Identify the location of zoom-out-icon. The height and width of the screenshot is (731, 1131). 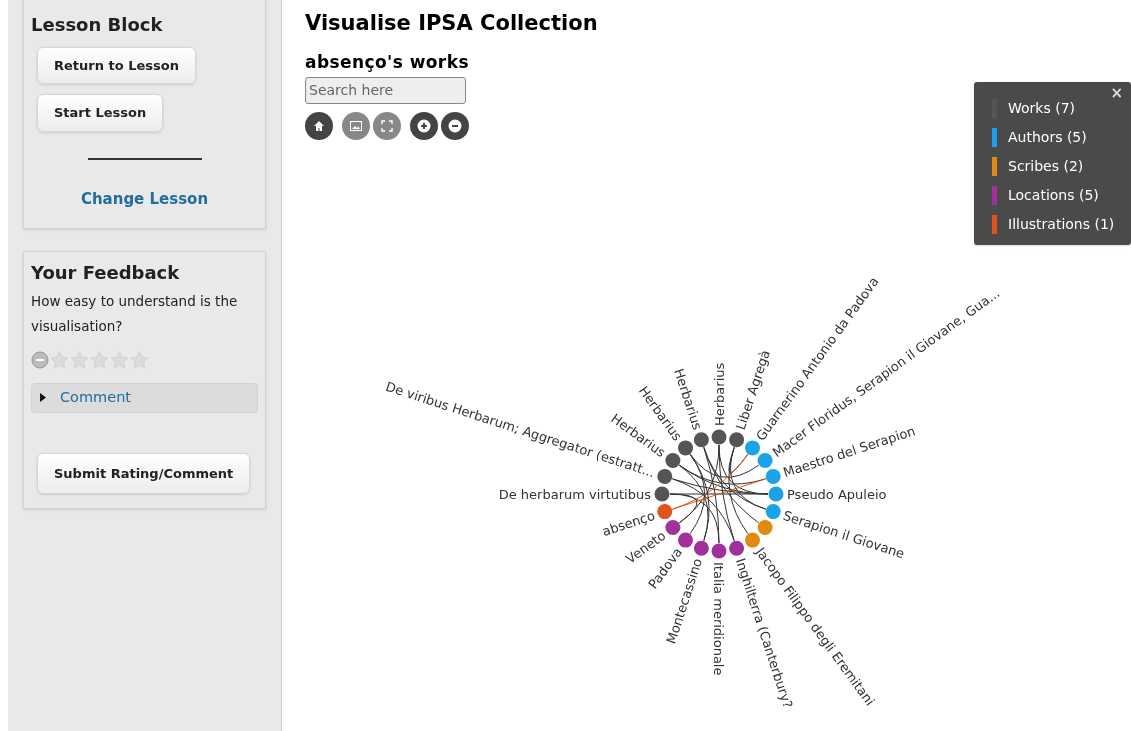
(455, 125).